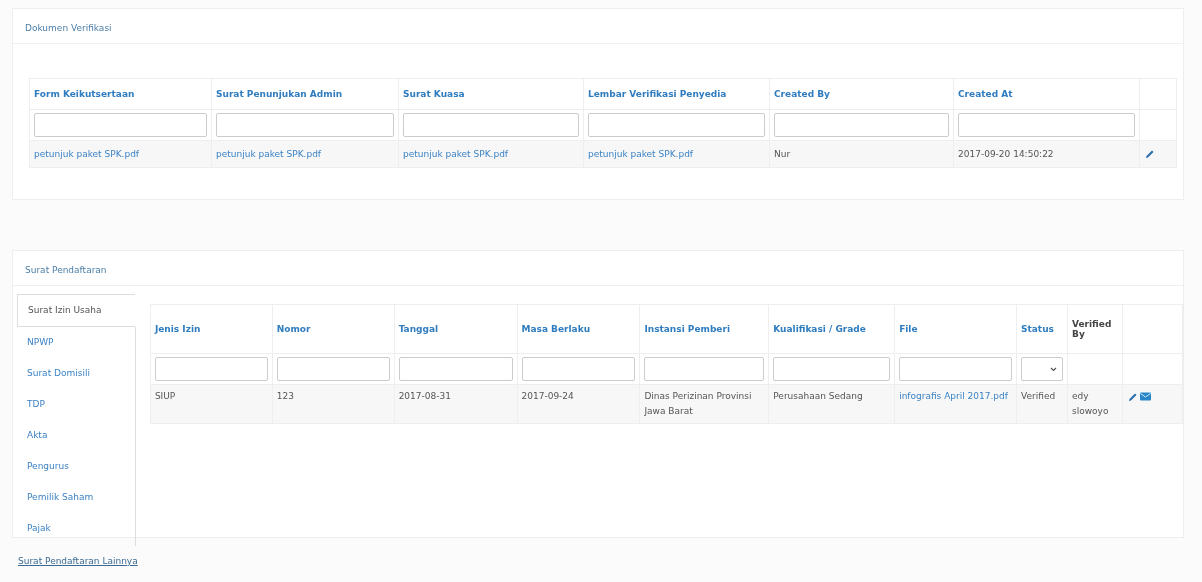 The image size is (1202, 582). I want to click on table-cell: Perusahaan Sedang, so click(818, 396).